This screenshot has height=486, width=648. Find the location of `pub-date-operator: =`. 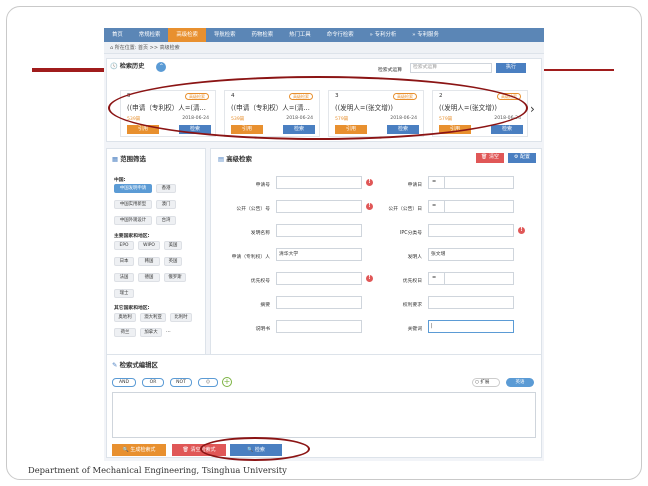

pub-date-operator: = is located at coordinates (437, 206).